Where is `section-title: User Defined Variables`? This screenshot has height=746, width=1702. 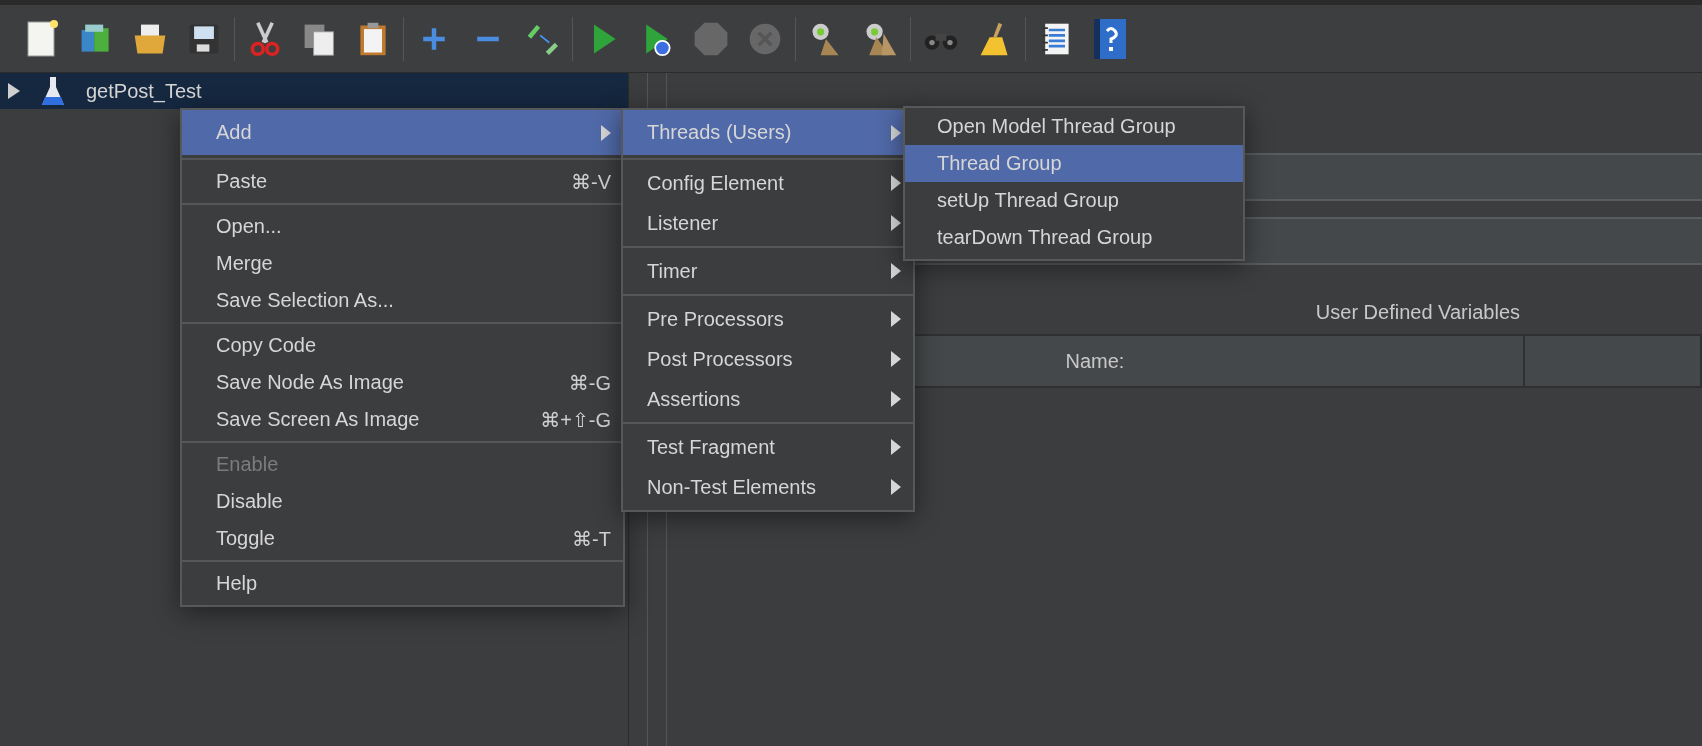 section-title: User Defined Variables is located at coordinates (1417, 312).